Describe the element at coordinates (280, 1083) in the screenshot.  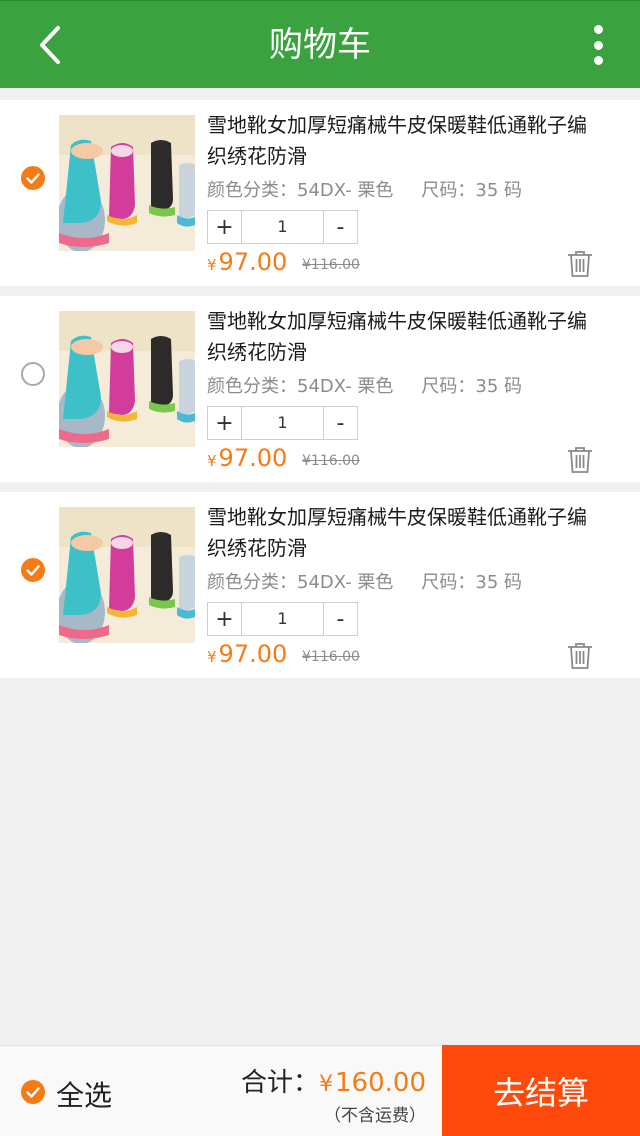
I see `total-label: 合计：` at that location.